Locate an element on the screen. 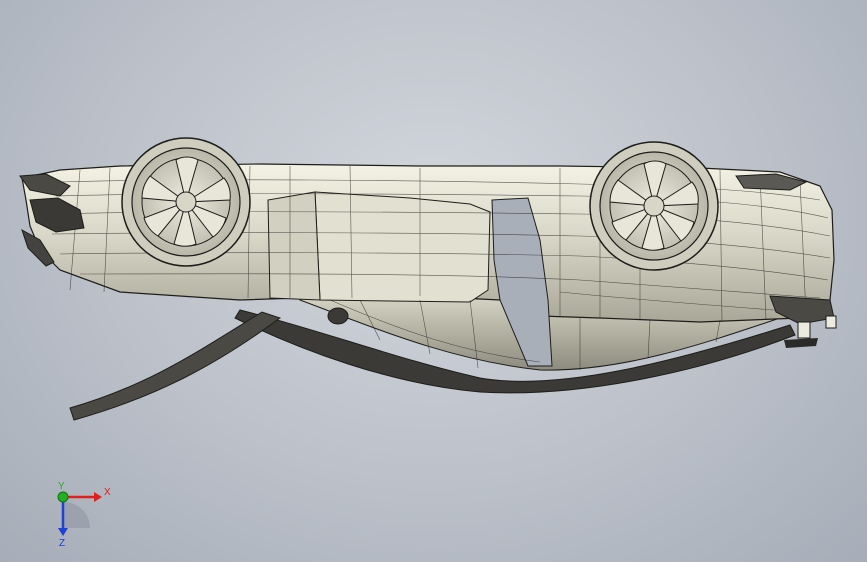  z-axis-arrow is located at coordinates (63, 532).